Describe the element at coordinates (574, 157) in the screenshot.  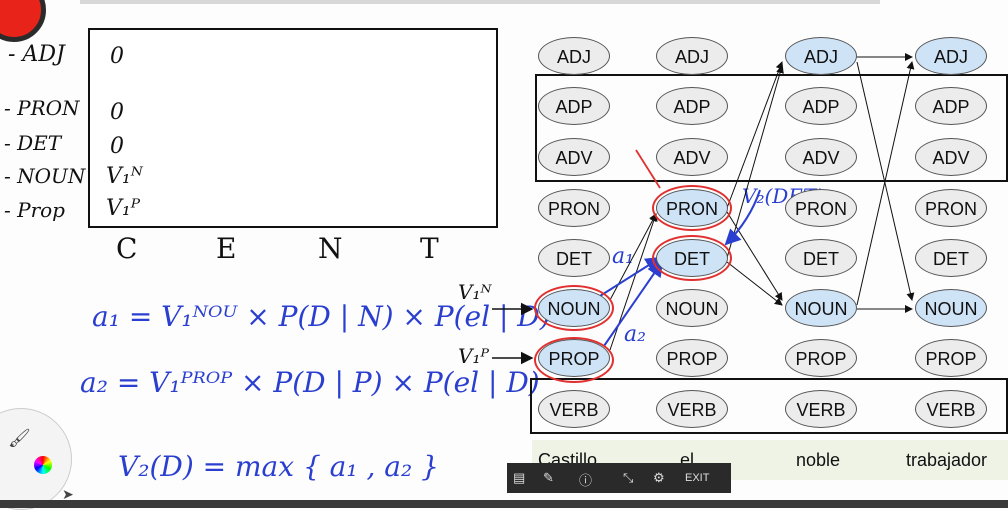
I see `node-adv-col1: ADV` at that location.